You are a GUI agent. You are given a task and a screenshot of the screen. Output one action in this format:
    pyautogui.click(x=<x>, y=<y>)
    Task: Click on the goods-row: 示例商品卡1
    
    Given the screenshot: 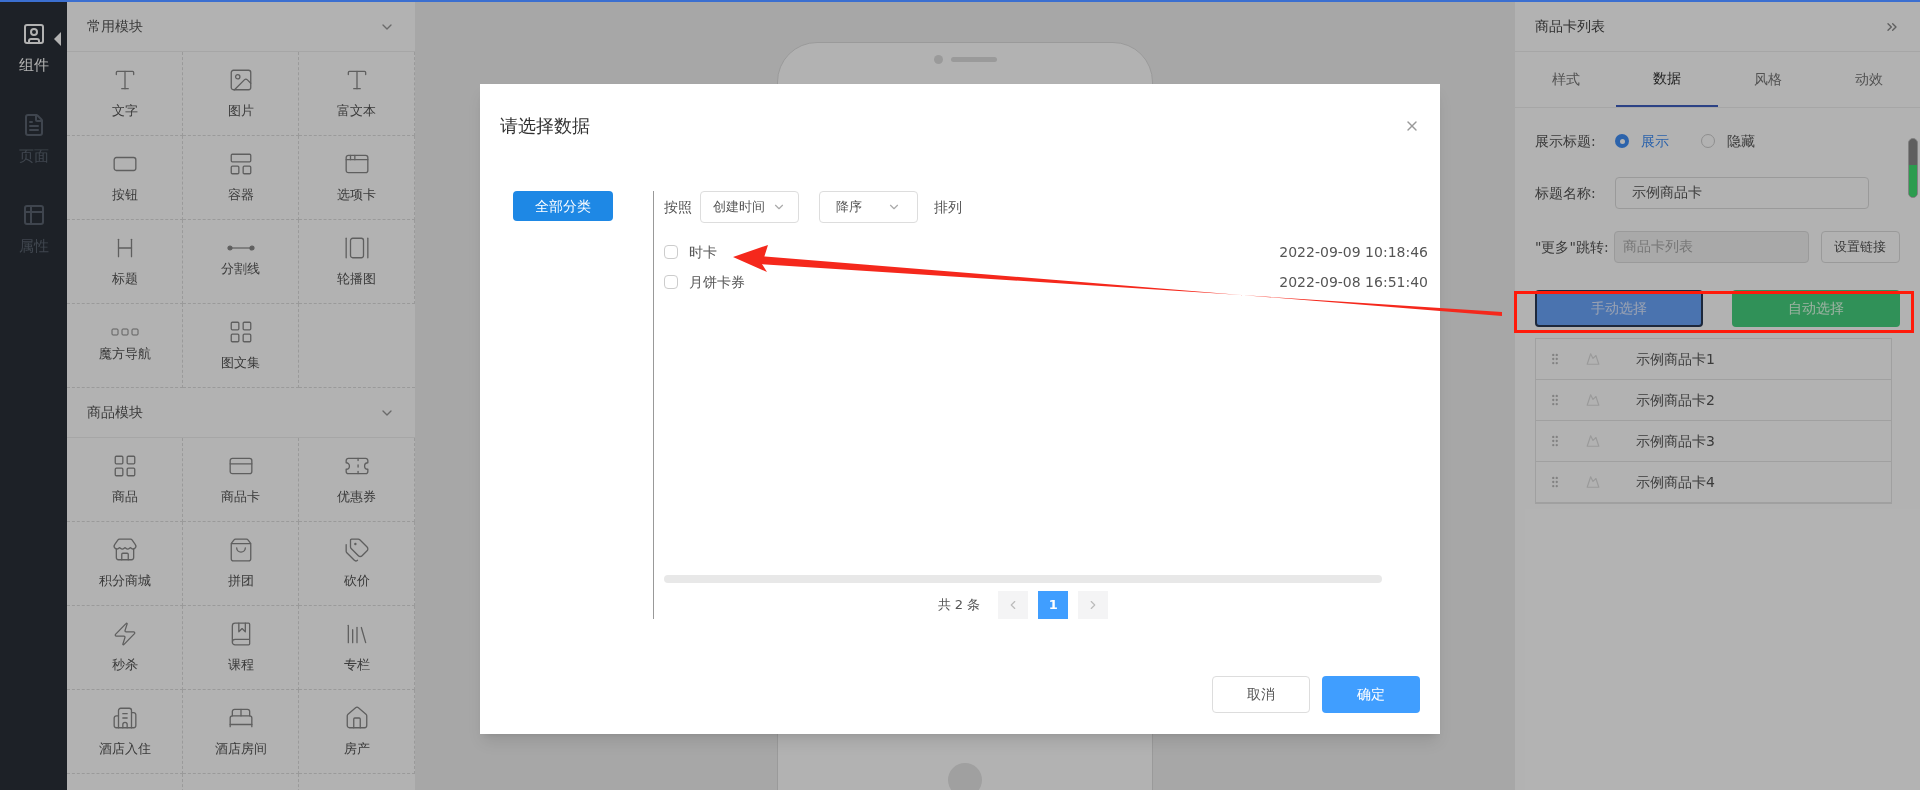 What is the action you would take?
    pyautogui.click(x=1713, y=359)
    